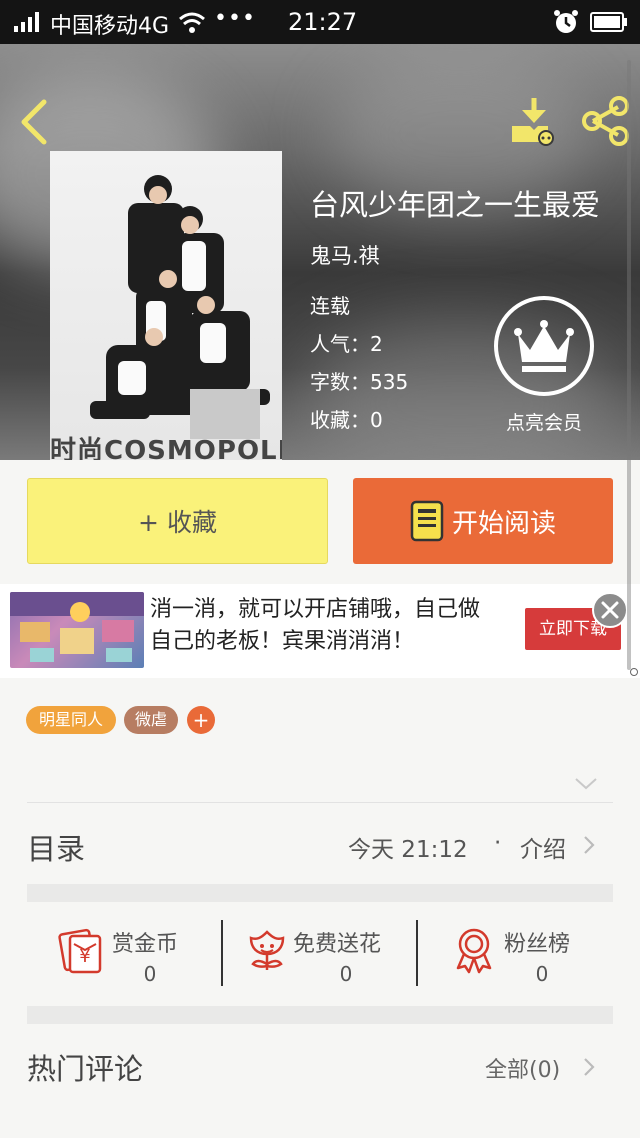  I want to click on add-to-favorites-button: + 收藏, so click(177, 521).